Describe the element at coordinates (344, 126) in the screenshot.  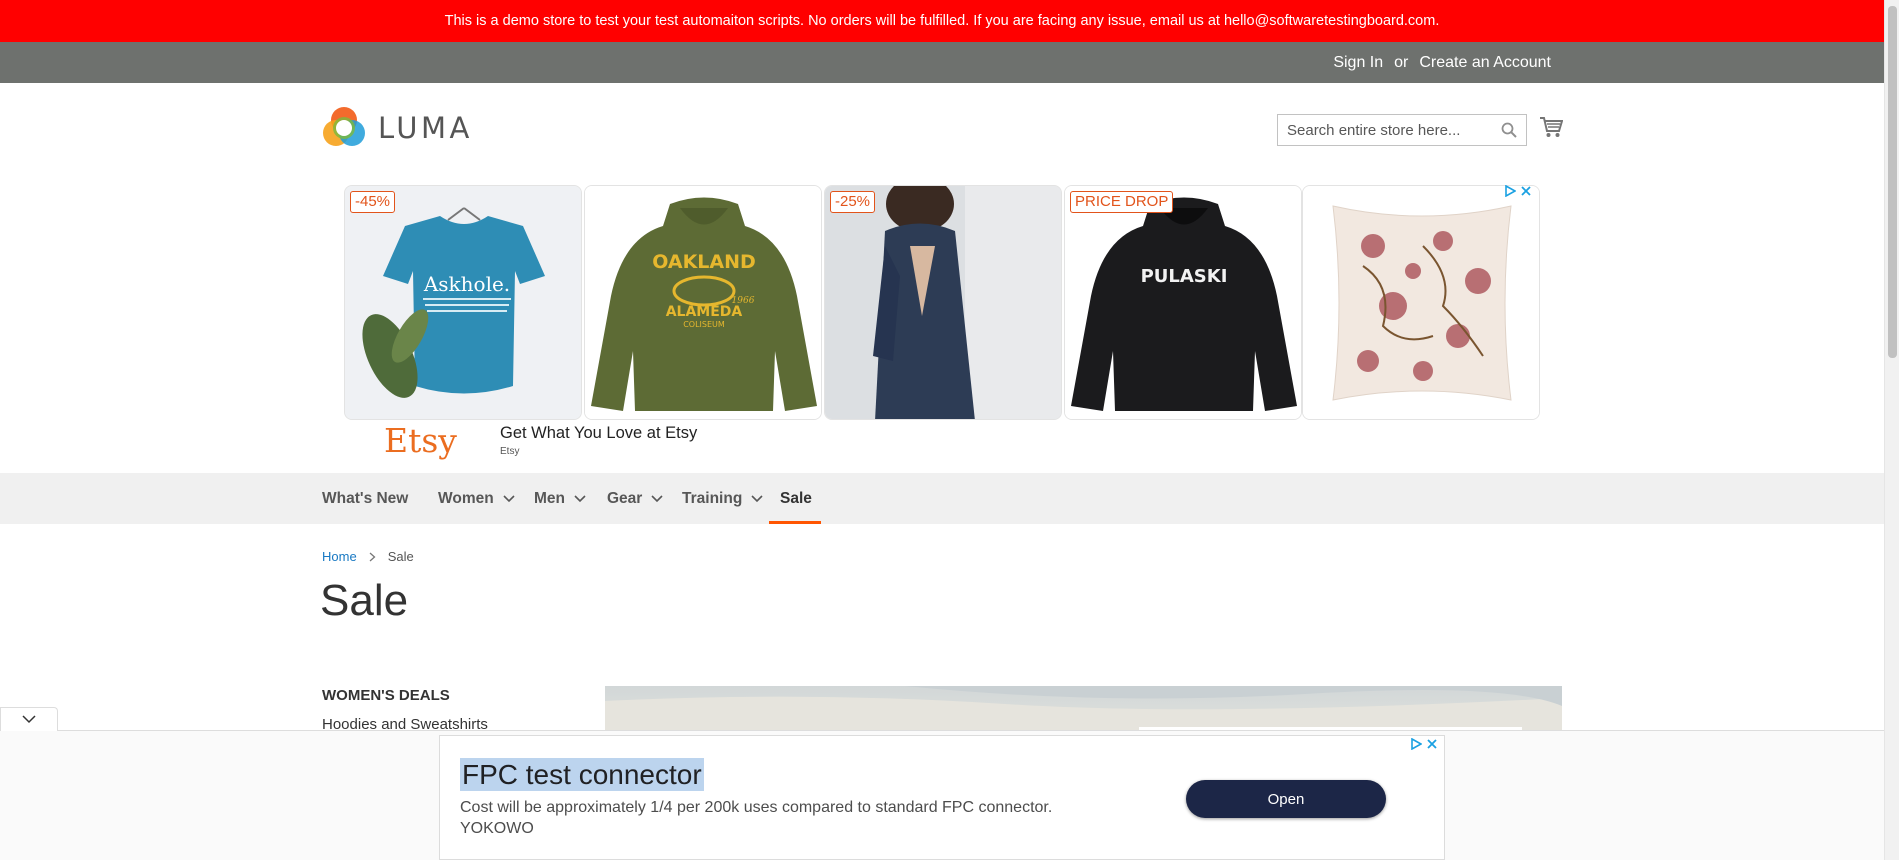
I see `luma-logo-icon` at that location.